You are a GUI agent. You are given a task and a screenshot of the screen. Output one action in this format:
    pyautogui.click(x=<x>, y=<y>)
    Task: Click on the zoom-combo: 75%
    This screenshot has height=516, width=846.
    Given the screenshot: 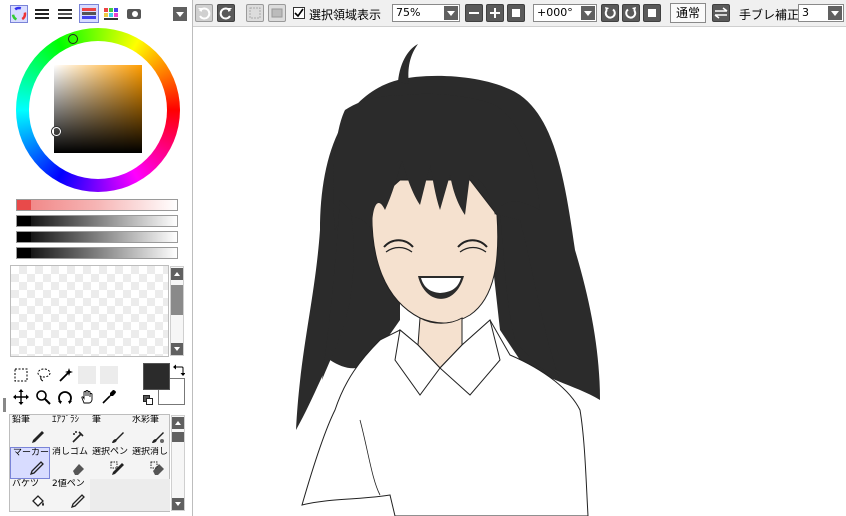 What is the action you would take?
    pyautogui.click(x=426, y=13)
    